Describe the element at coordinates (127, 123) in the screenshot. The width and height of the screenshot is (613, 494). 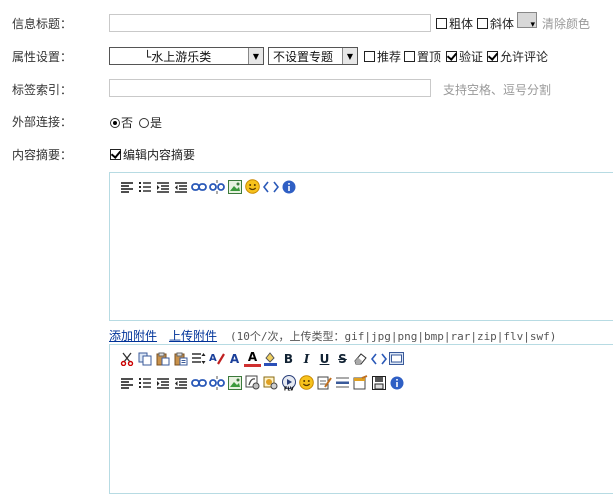
I see `external-no-label: 否` at that location.